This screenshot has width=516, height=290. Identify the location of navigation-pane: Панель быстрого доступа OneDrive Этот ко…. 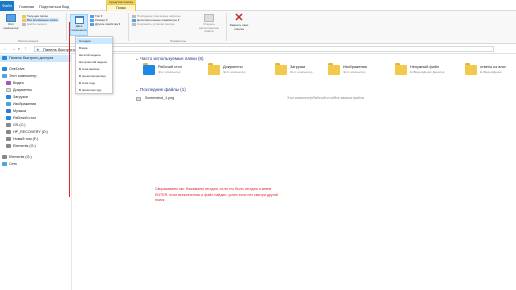
(36, 172).